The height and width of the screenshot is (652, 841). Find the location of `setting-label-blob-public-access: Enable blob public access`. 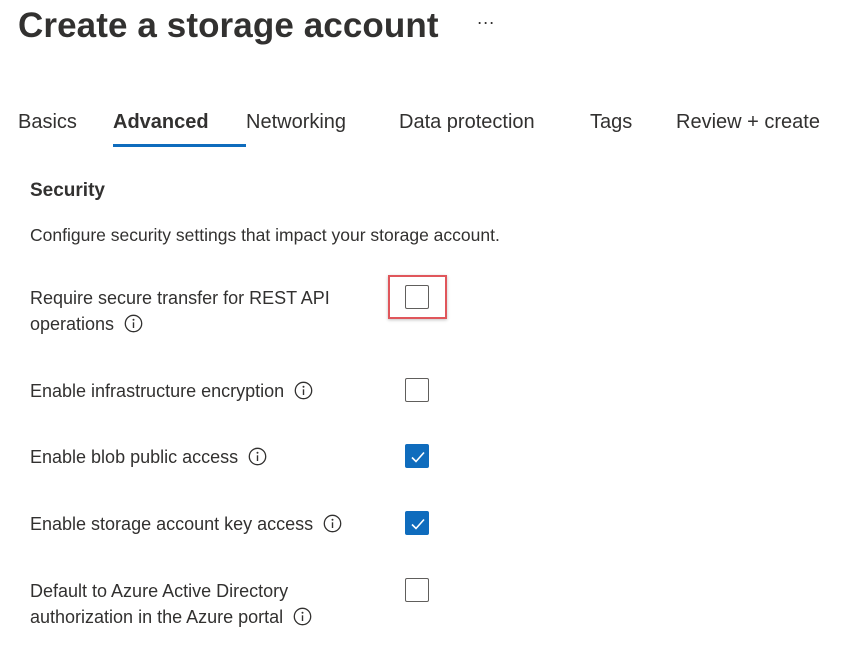

setting-label-blob-public-access: Enable blob public access is located at coordinates (200, 457).